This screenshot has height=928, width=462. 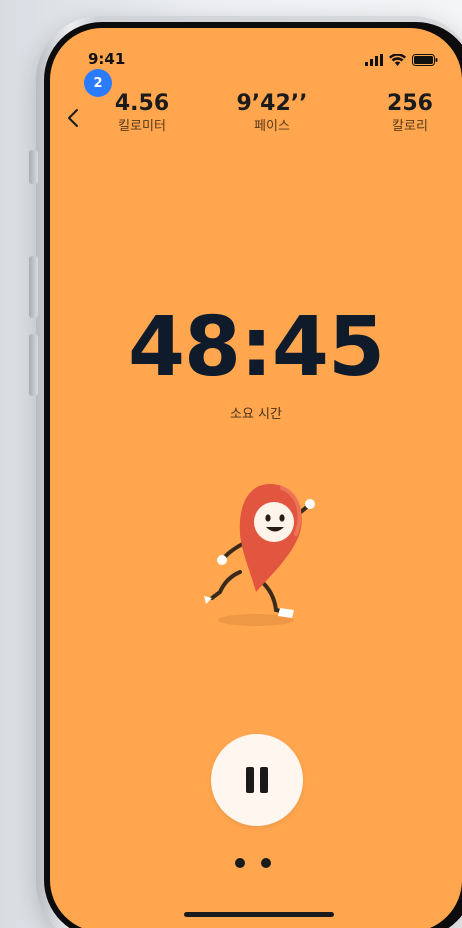 I want to click on pause-icon-bar, so click(x=264, y=780).